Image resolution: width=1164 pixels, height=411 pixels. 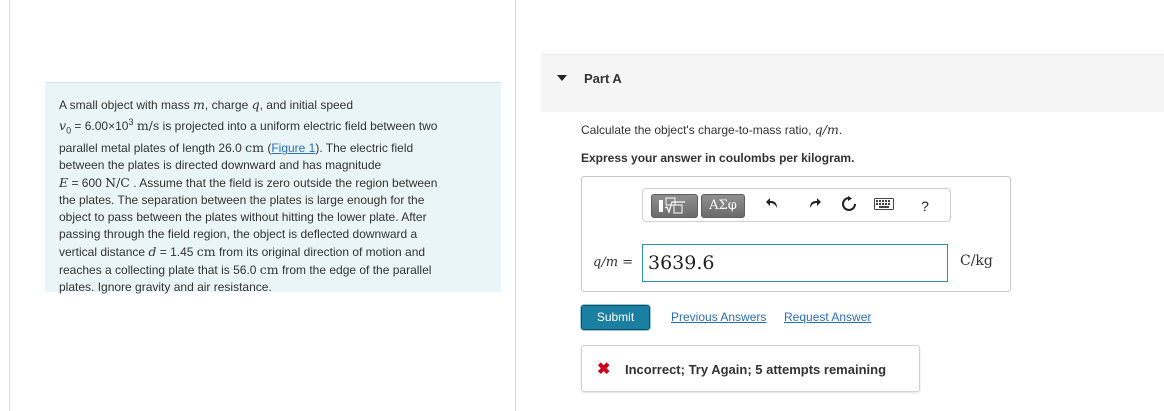 What do you see at coordinates (199, 104) in the screenshot?
I see `mass-var: m` at bounding box center [199, 104].